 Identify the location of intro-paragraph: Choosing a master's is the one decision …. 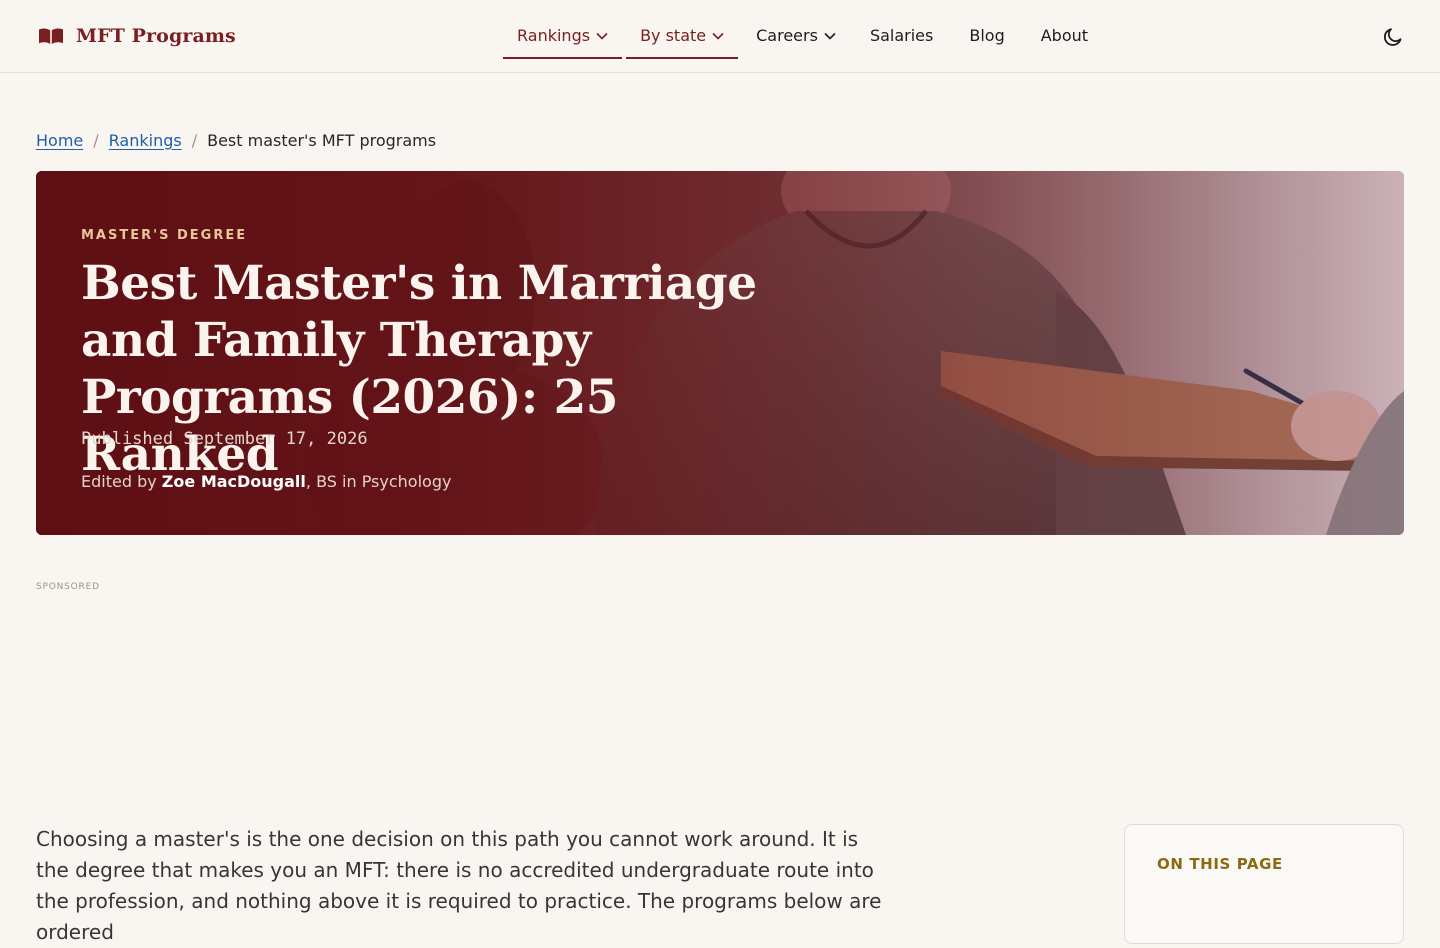
(459, 885).